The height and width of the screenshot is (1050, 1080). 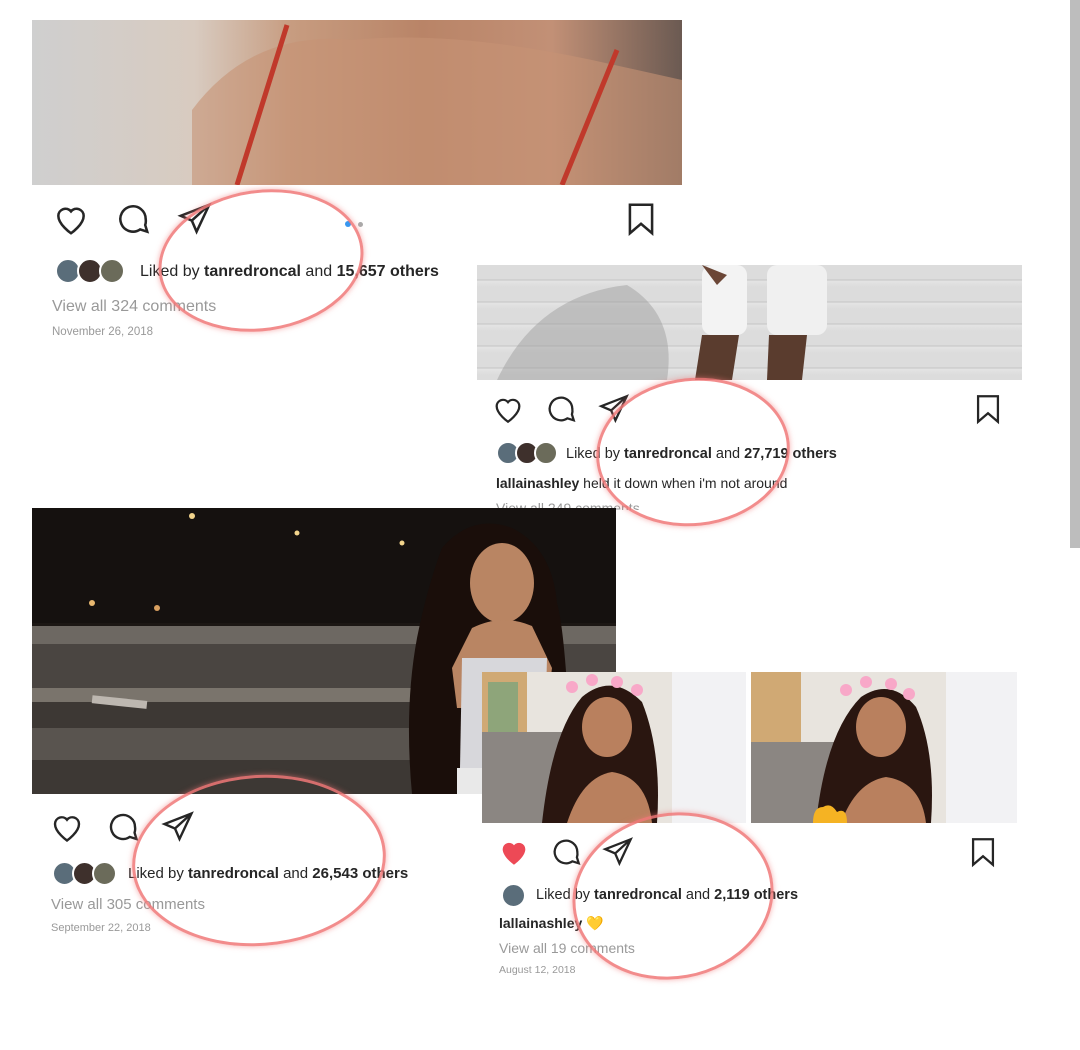 I want to click on post-1-image, so click(x=437, y=104).